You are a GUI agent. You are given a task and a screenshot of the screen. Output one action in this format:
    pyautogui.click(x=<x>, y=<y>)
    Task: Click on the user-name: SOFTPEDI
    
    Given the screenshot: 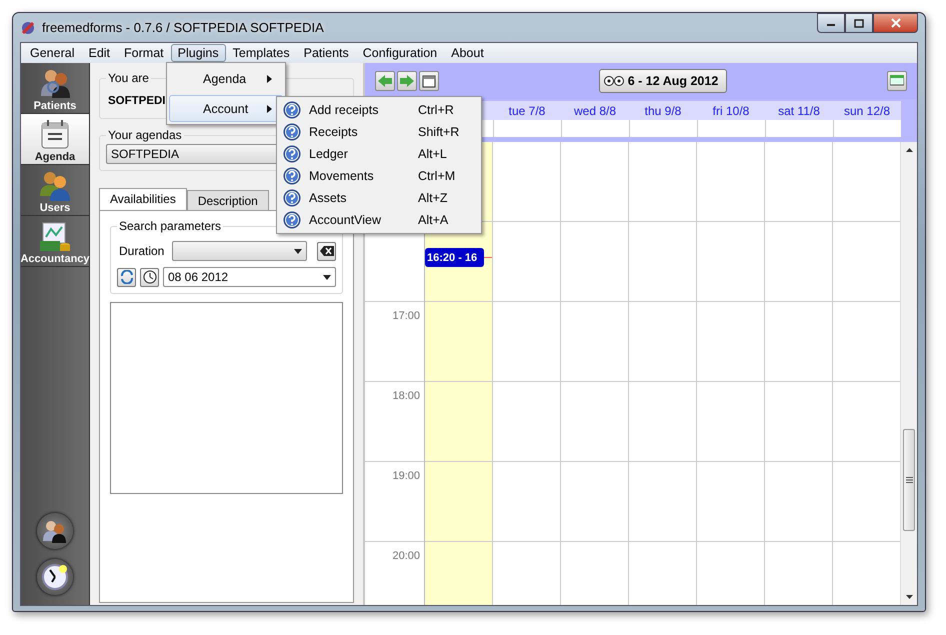 What is the action you would take?
    pyautogui.click(x=137, y=101)
    